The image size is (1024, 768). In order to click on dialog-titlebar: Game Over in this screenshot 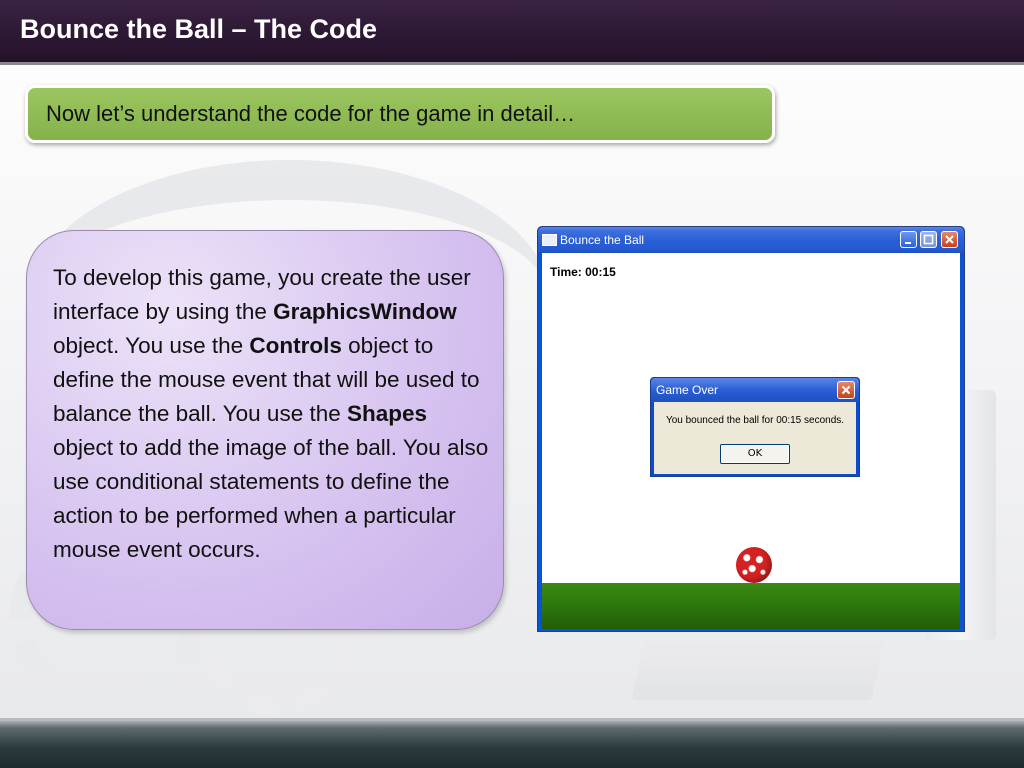, I will do `click(755, 390)`.